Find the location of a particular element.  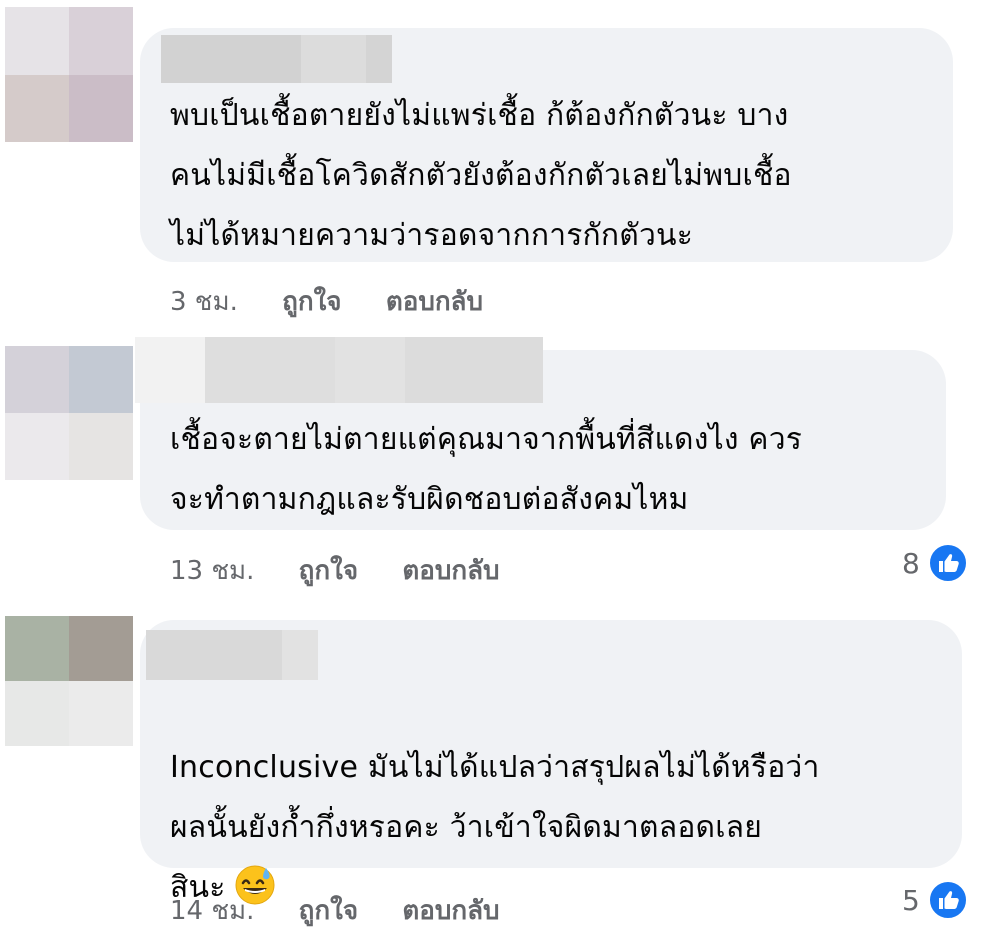

comment-meta: 13 ชม. ถูกใจ ตอบกลับ is located at coordinates (335, 570).